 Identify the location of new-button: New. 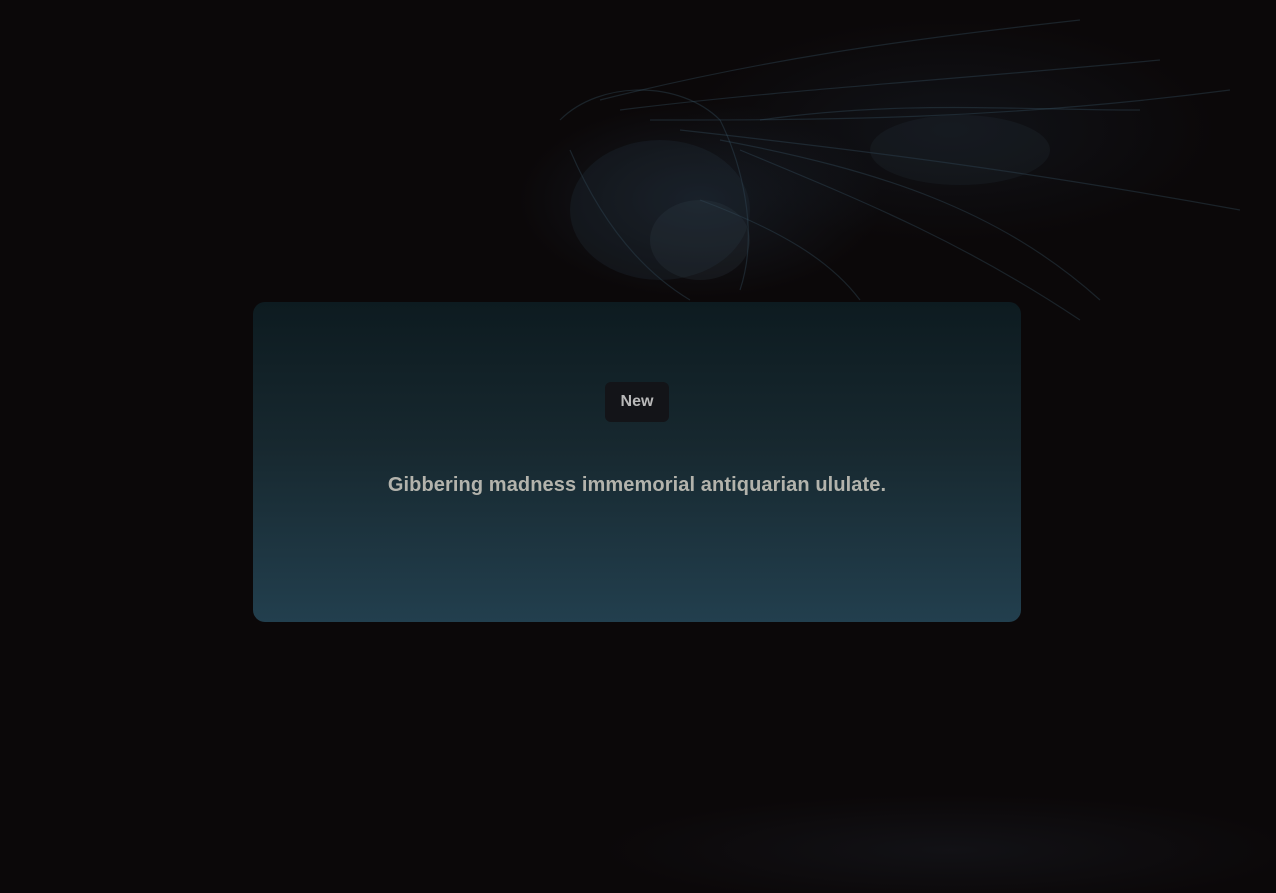
(637, 402).